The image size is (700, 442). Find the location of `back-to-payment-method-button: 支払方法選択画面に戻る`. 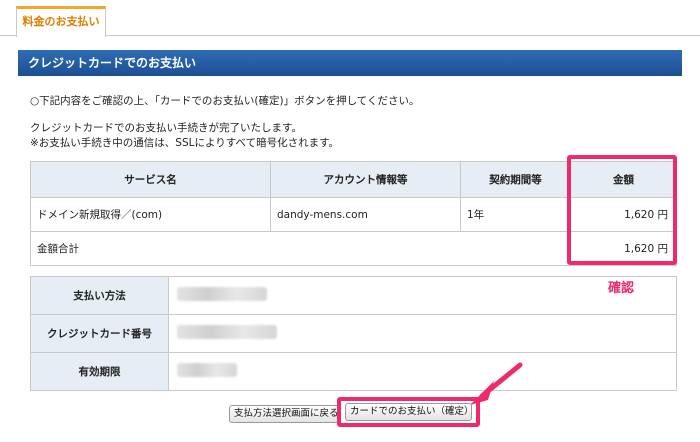

back-to-payment-method-button: 支払方法選択画面に戻る is located at coordinates (284, 414).